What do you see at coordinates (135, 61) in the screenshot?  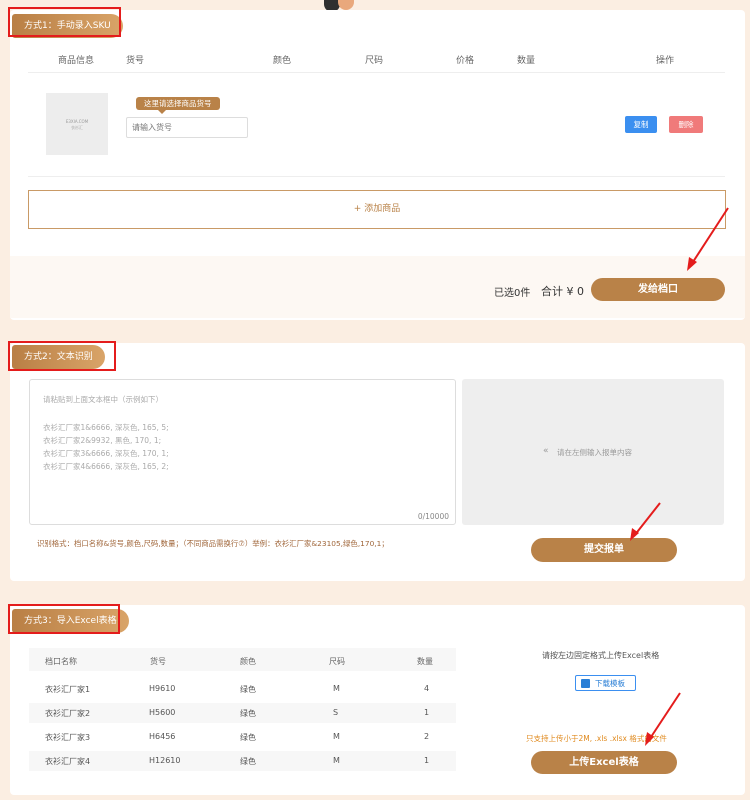 I see `header-sku: 货号` at bounding box center [135, 61].